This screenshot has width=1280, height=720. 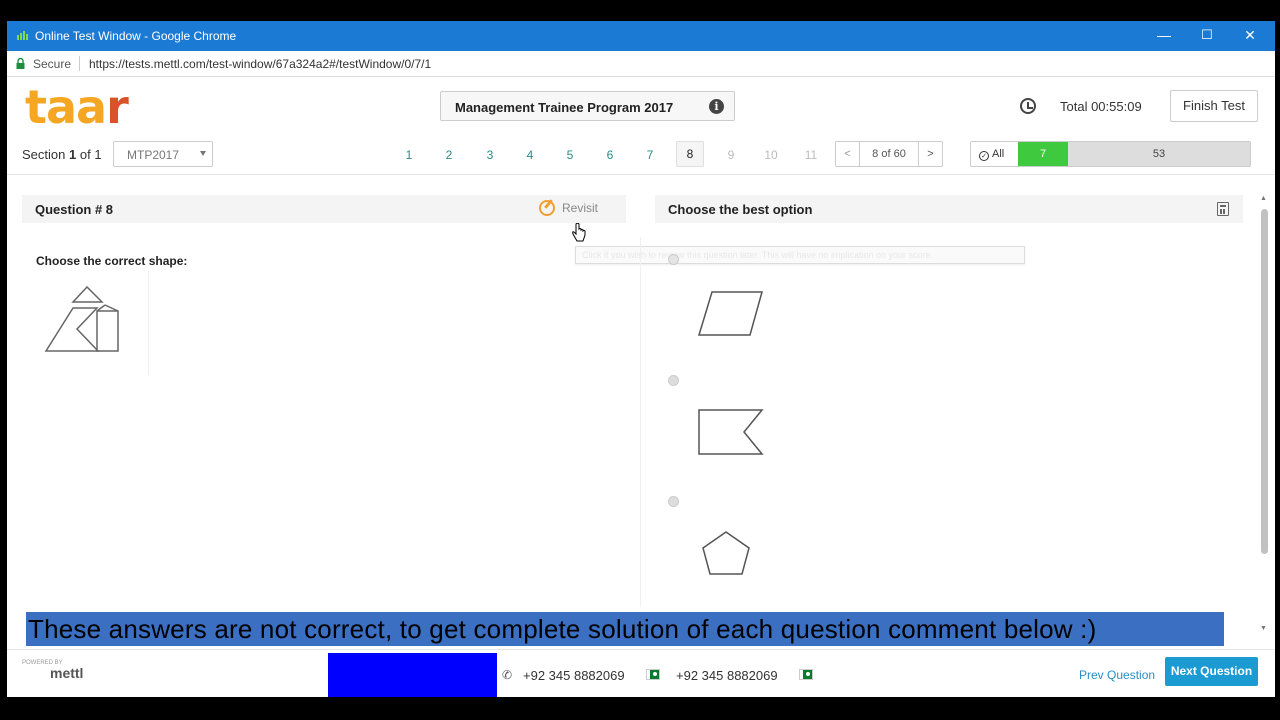 What do you see at coordinates (731, 155) in the screenshot?
I see `question-nav-9: 9` at bounding box center [731, 155].